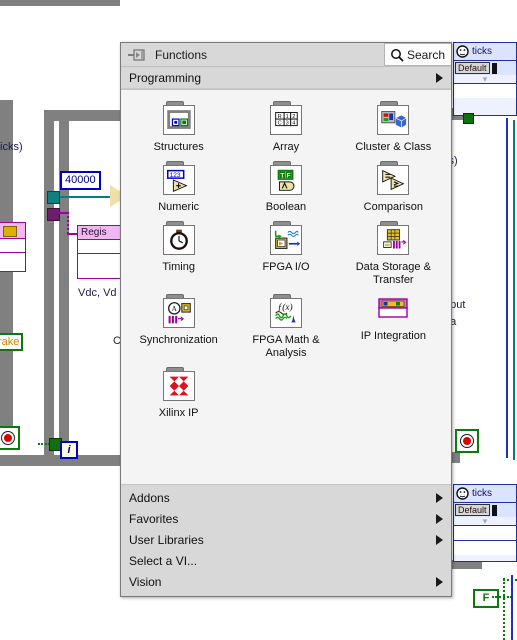 Image resolution: width=517 pixels, height=640 pixels. Describe the element at coordinates (12, 342) in the screenshot. I see `brake-control: rake` at that location.